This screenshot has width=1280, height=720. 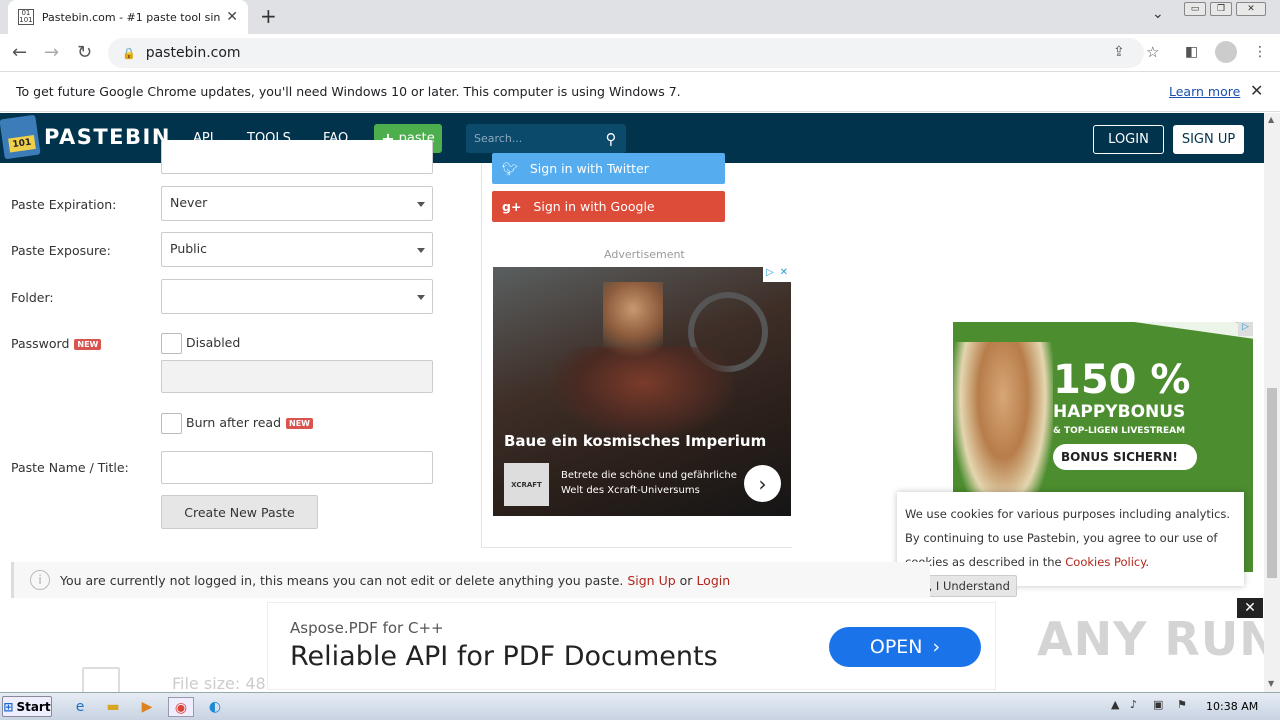 I want to click on reload-icon: ↻, so click(x=84, y=52).